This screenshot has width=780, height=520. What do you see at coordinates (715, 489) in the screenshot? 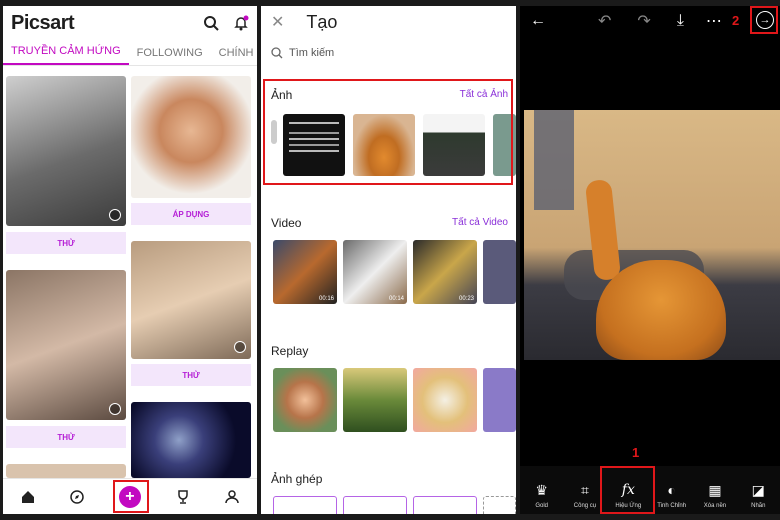
I see `checker-icon: ▦` at bounding box center [715, 489].